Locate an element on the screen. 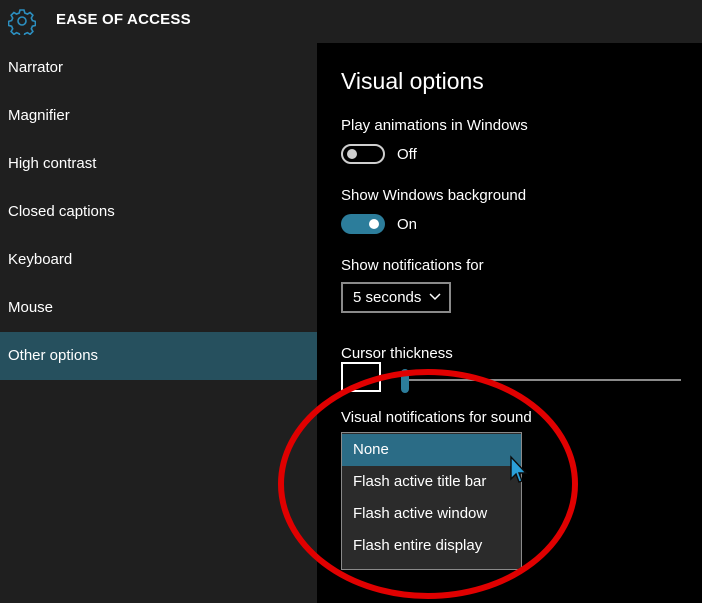 This screenshot has height=603, width=702. dropdown-option-flash-window: Flash active window is located at coordinates (431, 514).